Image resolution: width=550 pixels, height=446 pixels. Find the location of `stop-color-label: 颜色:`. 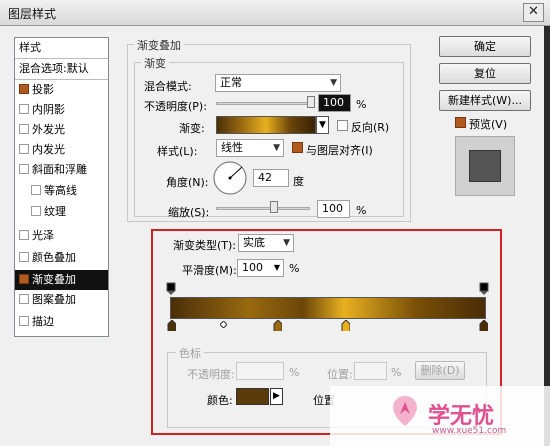

stop-color-label: 颜色: is located at coordinates (220, 400).